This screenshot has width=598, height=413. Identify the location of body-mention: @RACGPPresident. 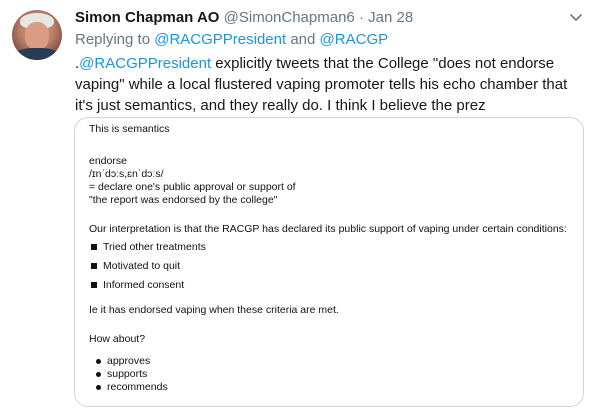
(145, 63).